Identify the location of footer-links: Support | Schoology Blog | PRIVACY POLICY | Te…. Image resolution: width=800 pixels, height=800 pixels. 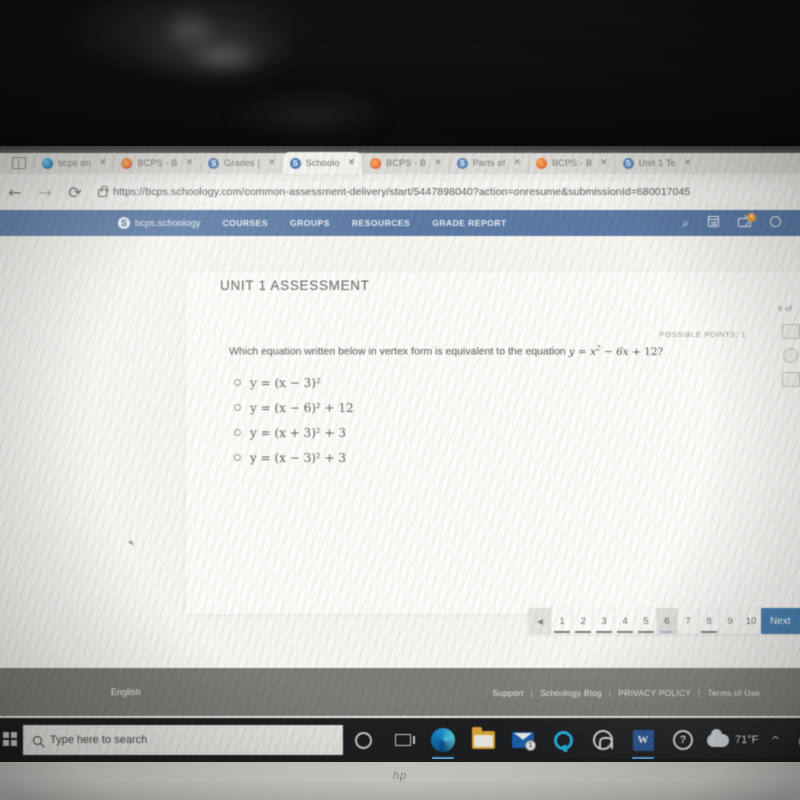
(626, 693).